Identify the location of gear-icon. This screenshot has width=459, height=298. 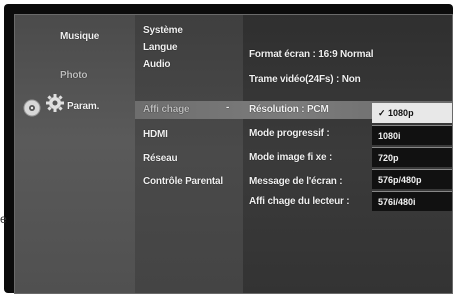
(55, 103).